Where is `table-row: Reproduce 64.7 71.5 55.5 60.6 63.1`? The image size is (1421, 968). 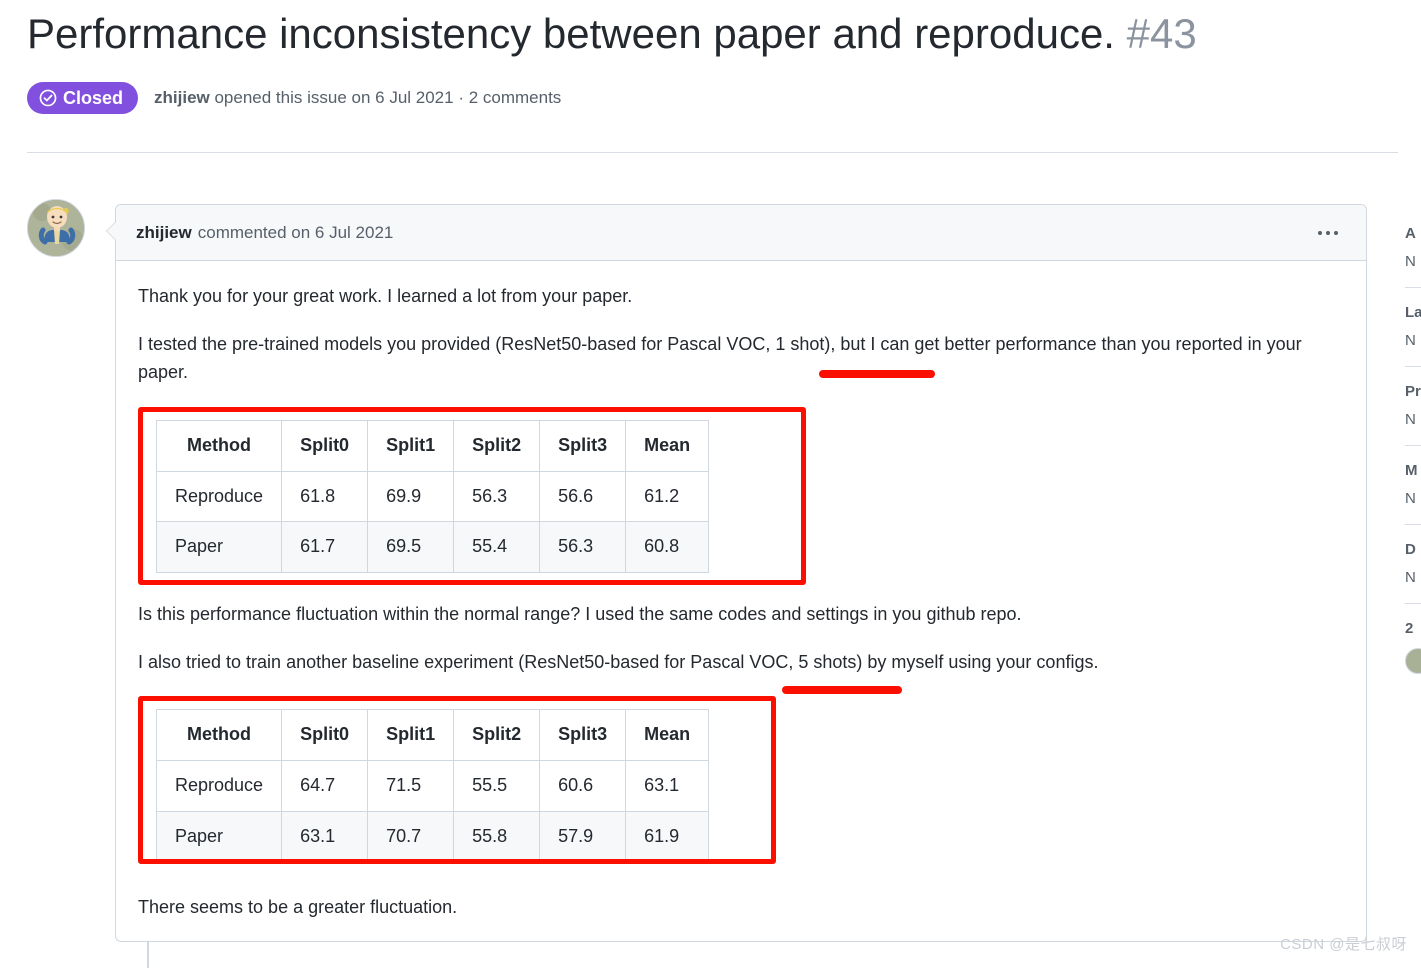 table-row: Reproduce 64.7 71.5 55.5 60.6 63.1 is located at coordinates (432, 786).